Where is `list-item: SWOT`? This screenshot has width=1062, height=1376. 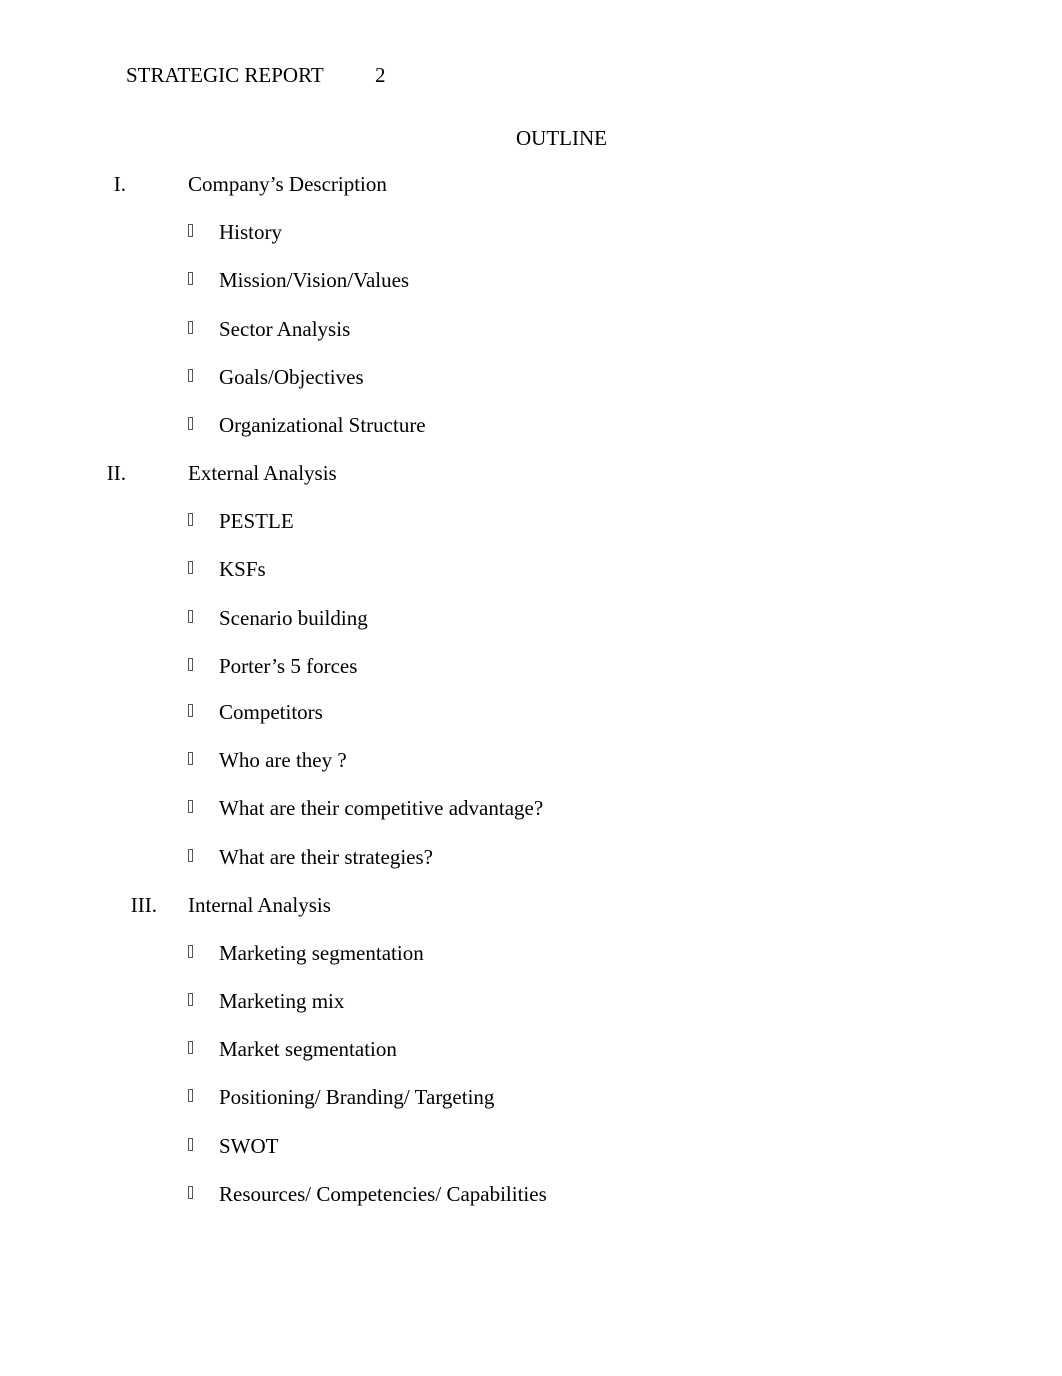 list-item: SWOT is located at coordinates (249, 1146).